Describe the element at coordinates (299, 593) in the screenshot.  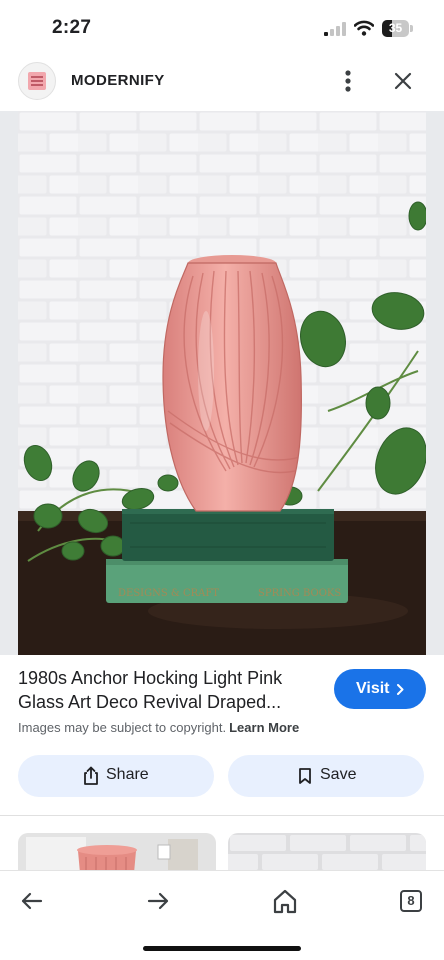
I see `book-spine-right: SPRING BOOKS` at that location.